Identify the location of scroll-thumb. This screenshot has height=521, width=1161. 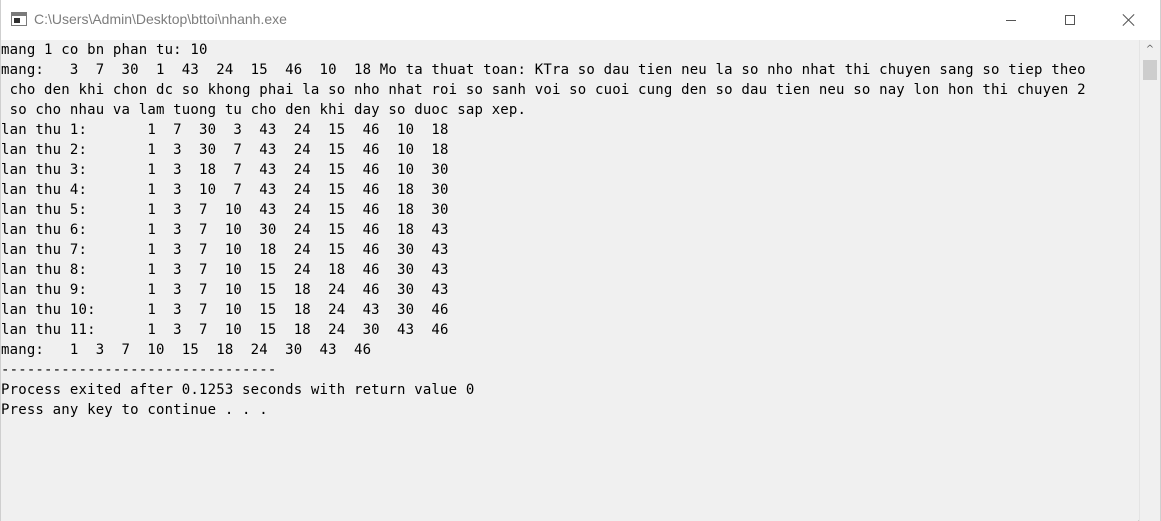
(1150, 70).